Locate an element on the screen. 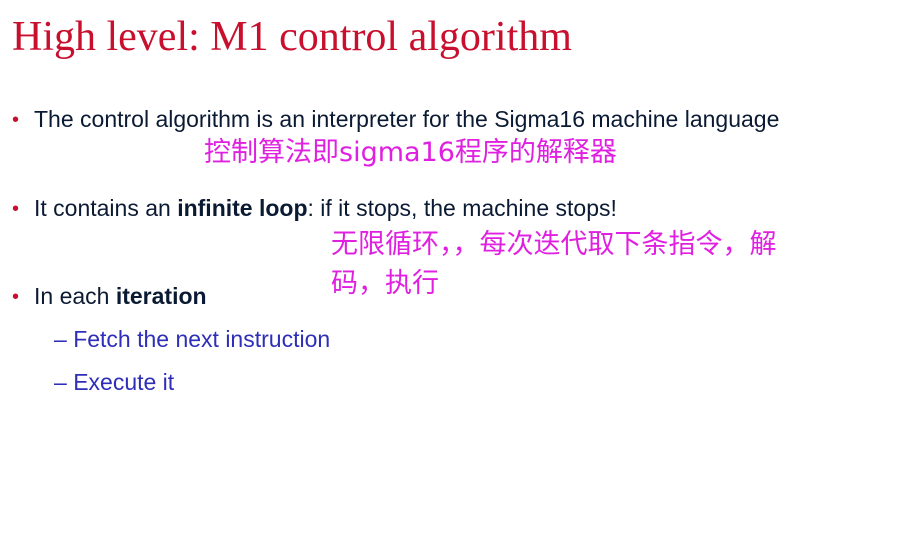 This screenshot has height=536, width=909. bullet-text-bold: iteration is located at coordinates (161, 296).